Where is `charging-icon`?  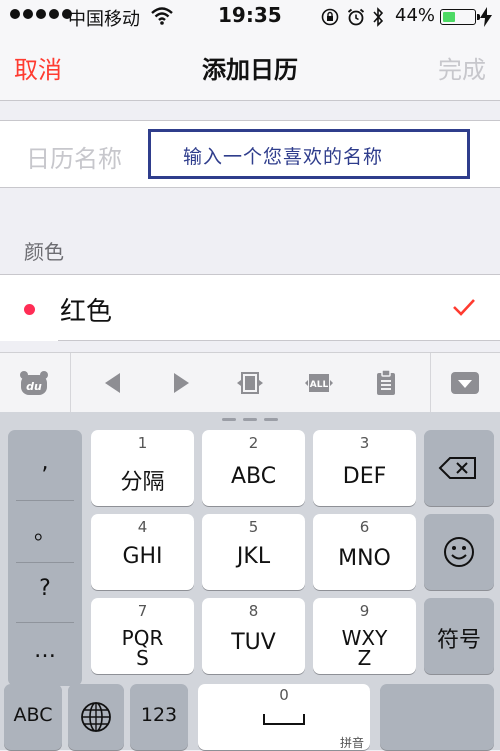
charging-icon is located at coordinates (486, 17).